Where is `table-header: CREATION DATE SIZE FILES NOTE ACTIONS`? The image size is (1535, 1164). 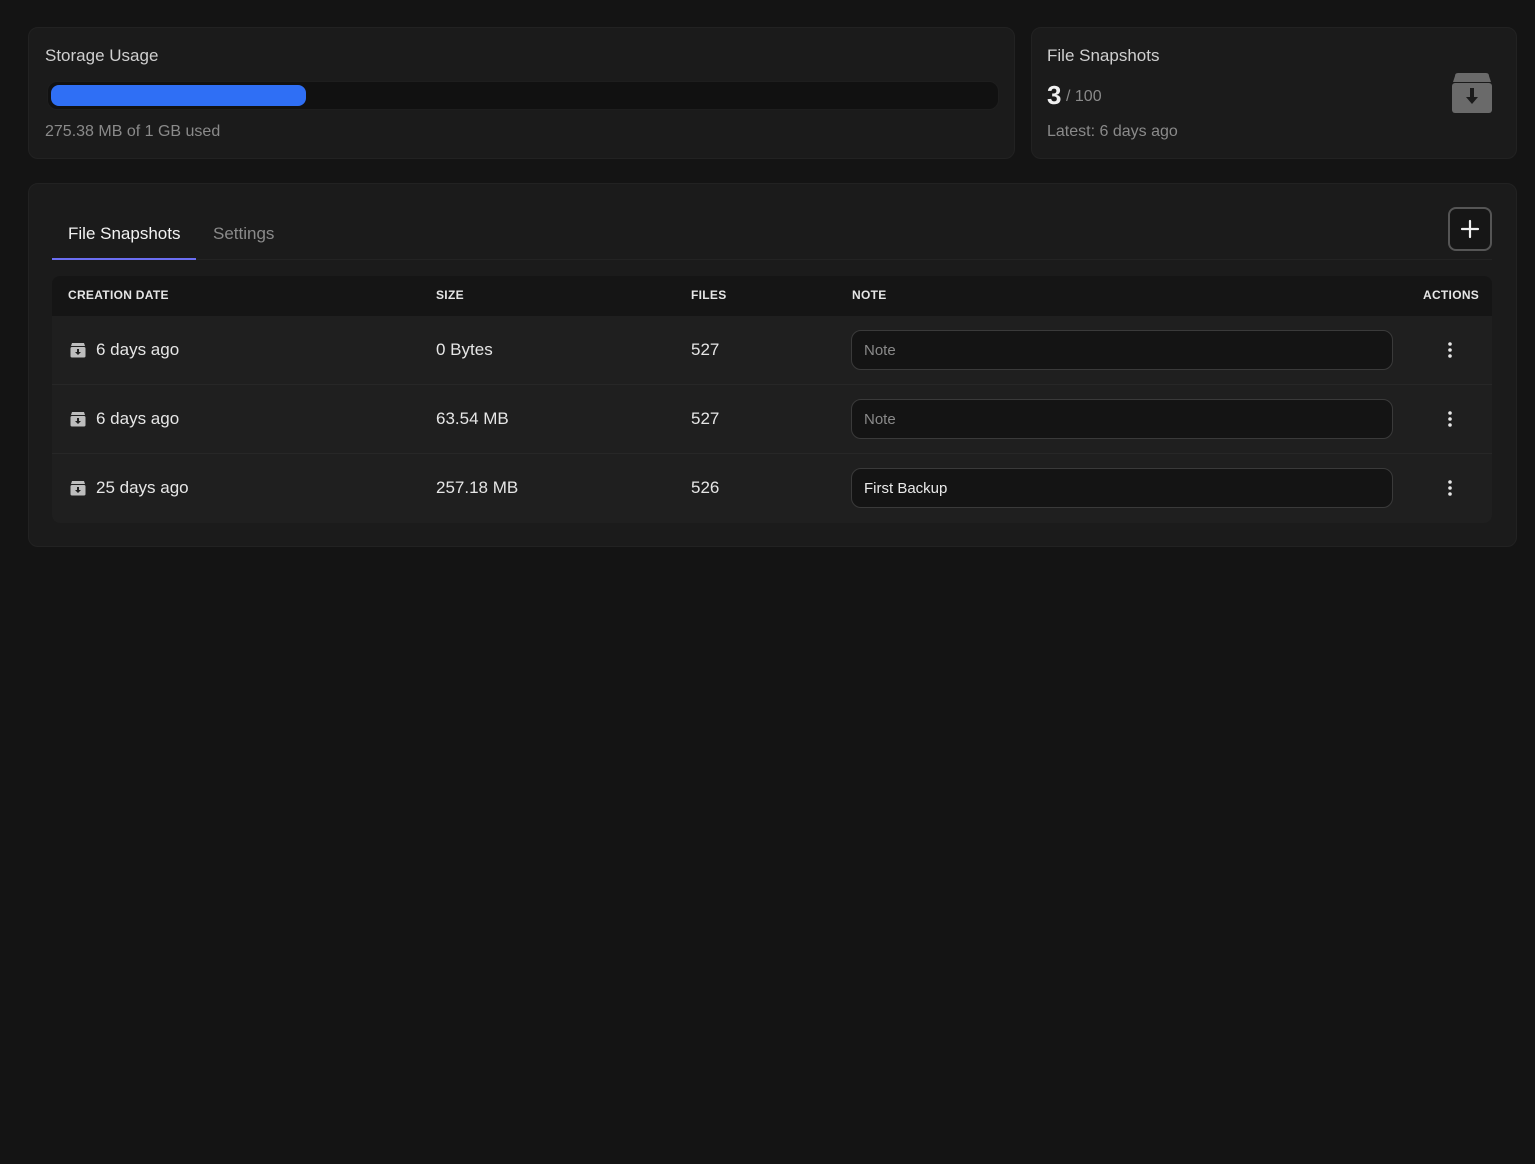 table-header: CREATION DATE SIZE FILES NOTE ACTIONS is located at coordinates (772, 296).